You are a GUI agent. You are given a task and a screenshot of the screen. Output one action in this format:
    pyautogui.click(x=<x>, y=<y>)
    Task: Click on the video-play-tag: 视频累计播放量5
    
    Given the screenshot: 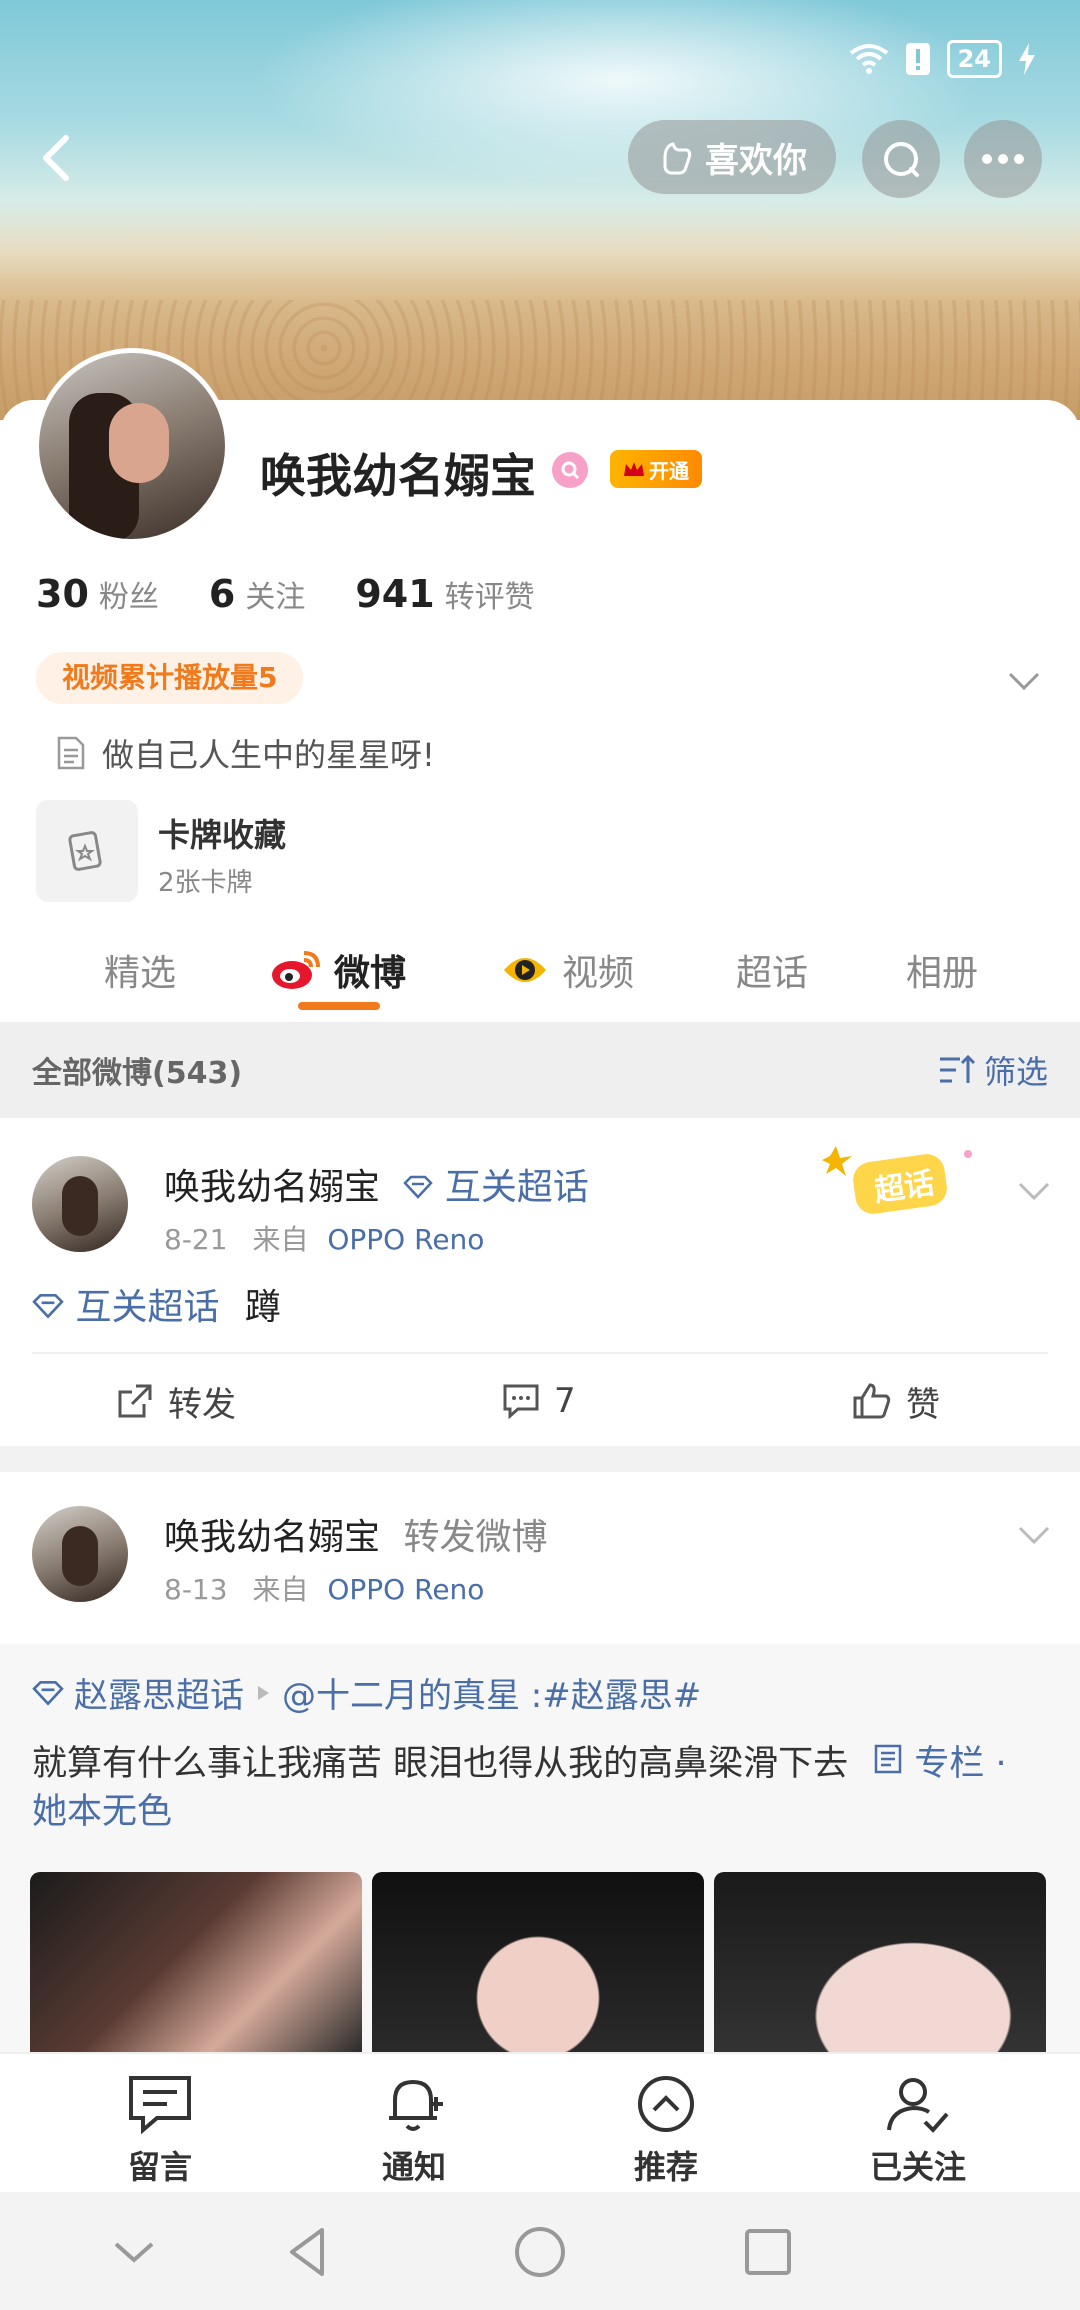 What is the action you would take?
    pyautogui.click(x=170, y=678)
    